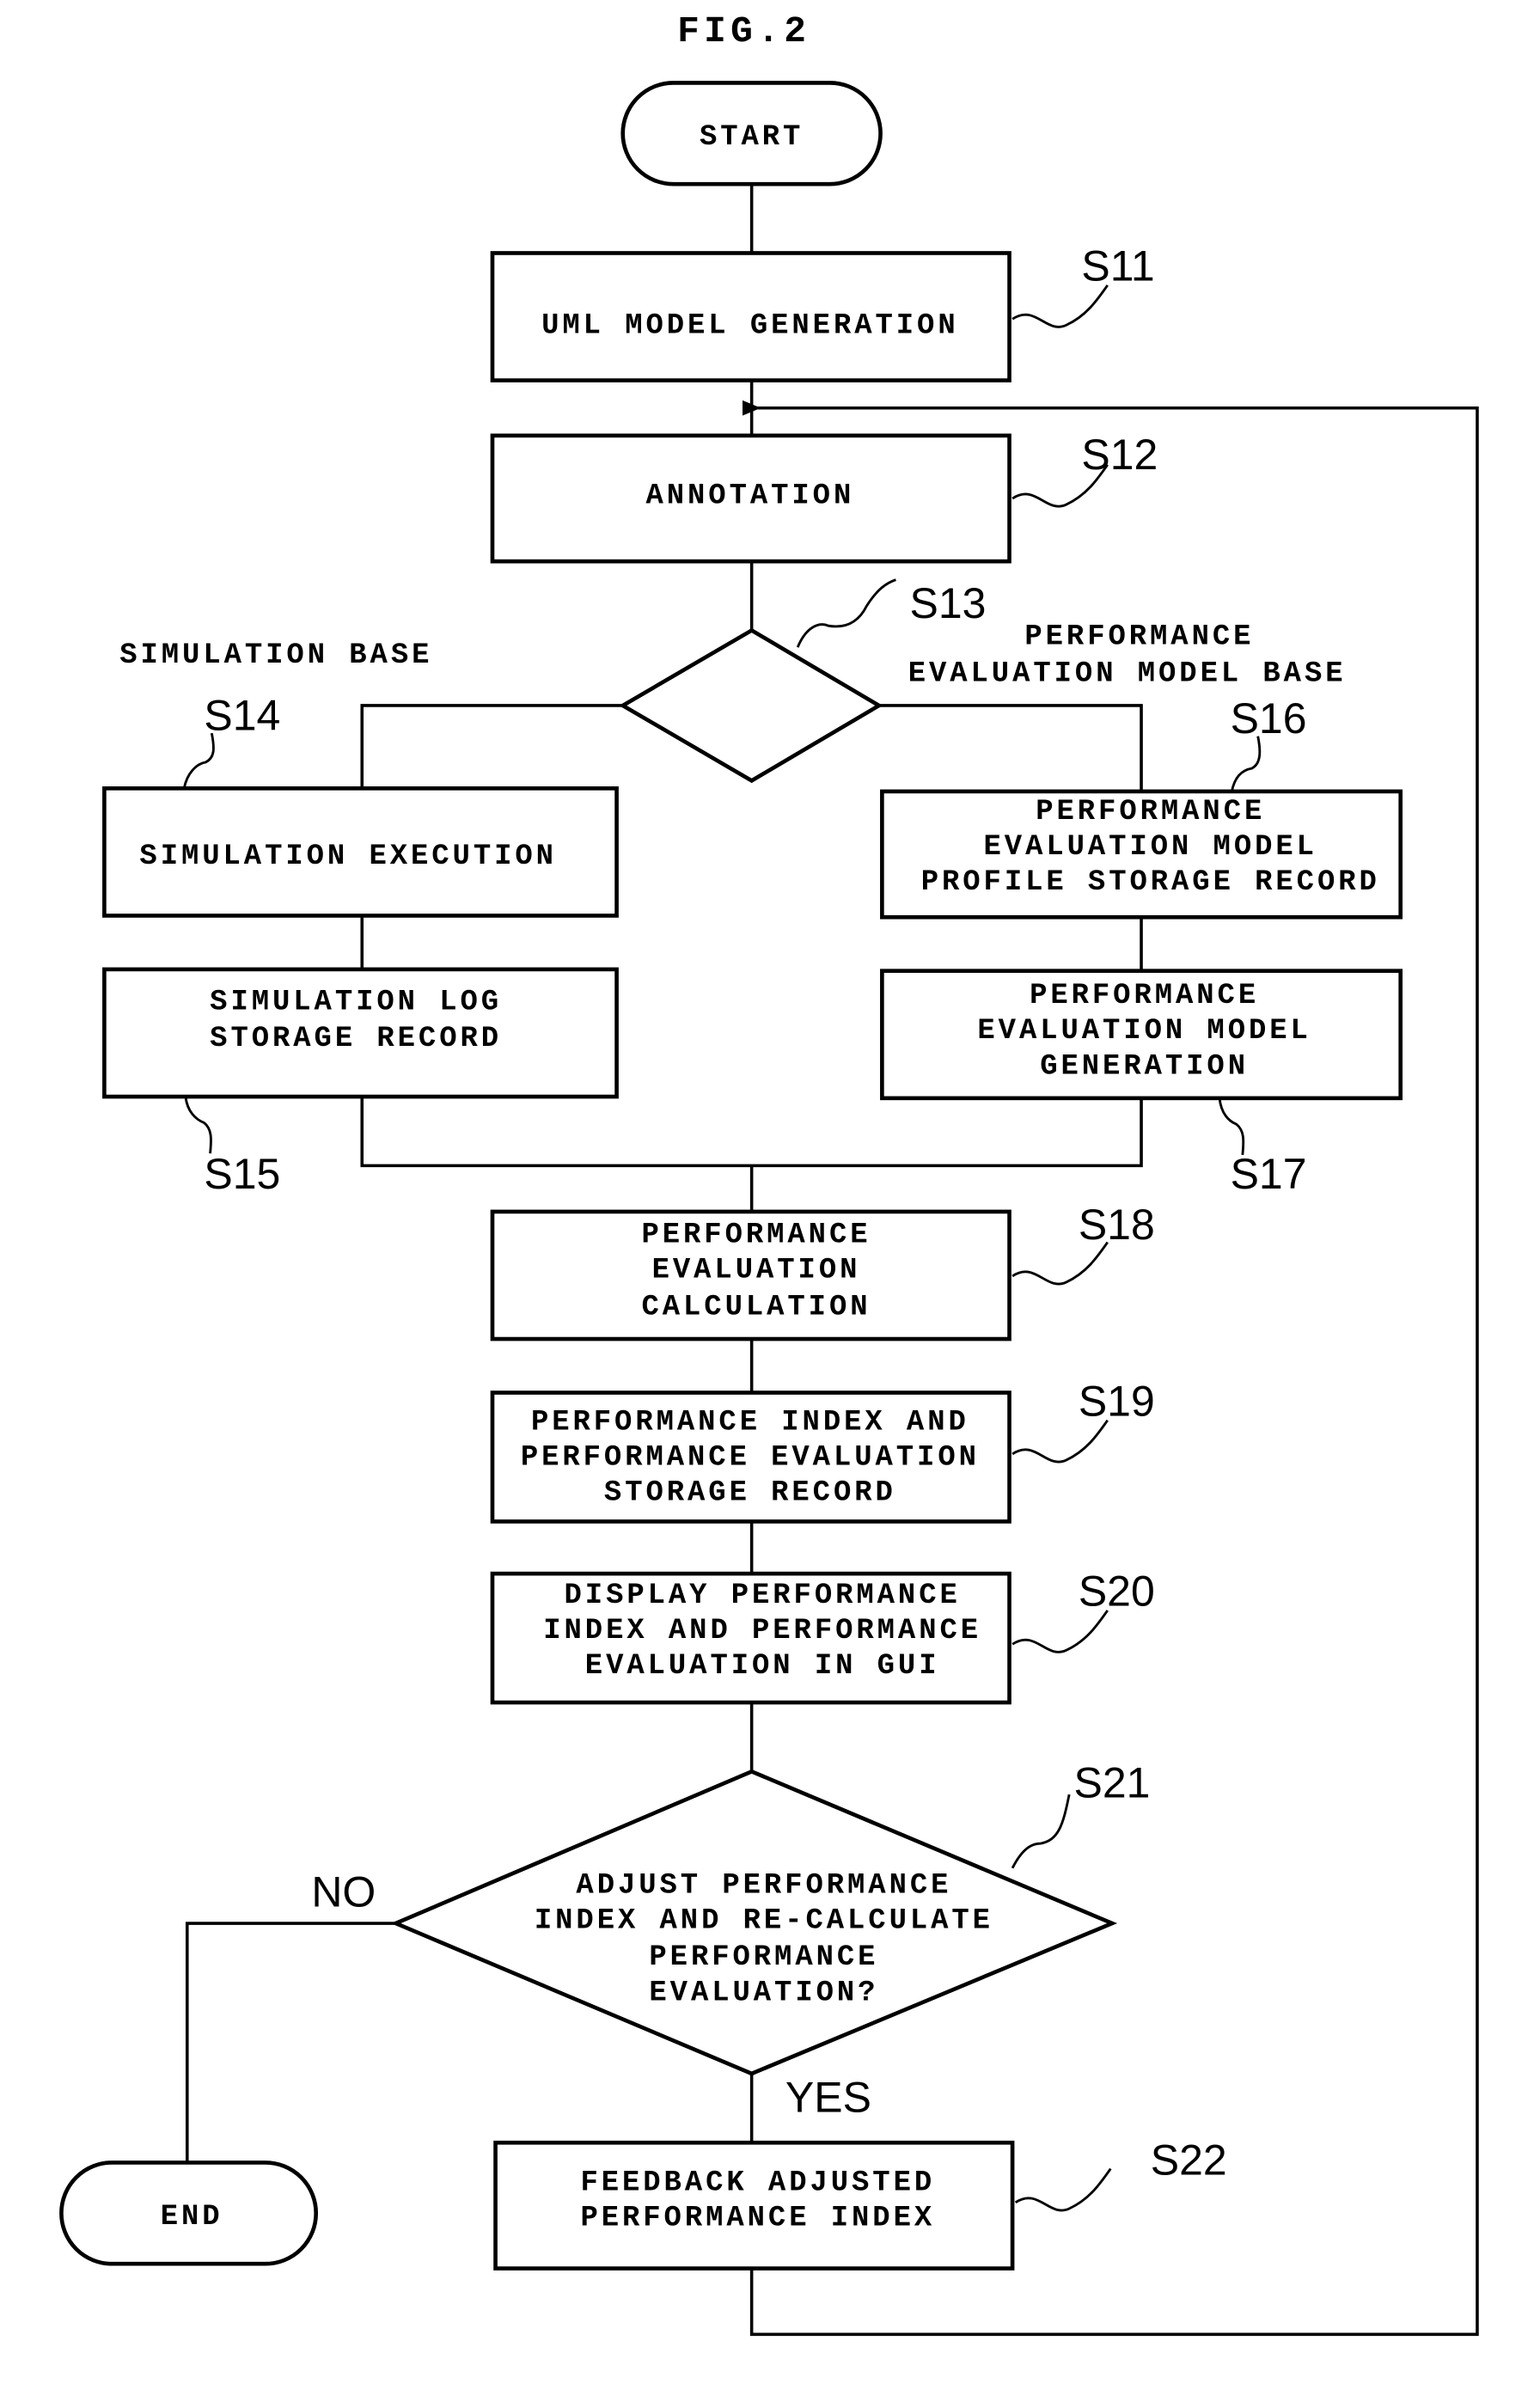  I want to click on svg-text: EVALUATION?, so click(763, 1993).